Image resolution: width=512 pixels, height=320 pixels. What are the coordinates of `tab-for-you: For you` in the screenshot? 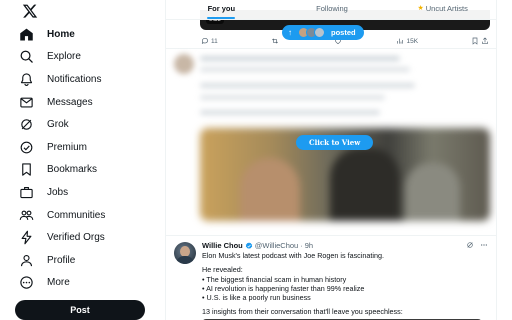 It's located at (221, 9).